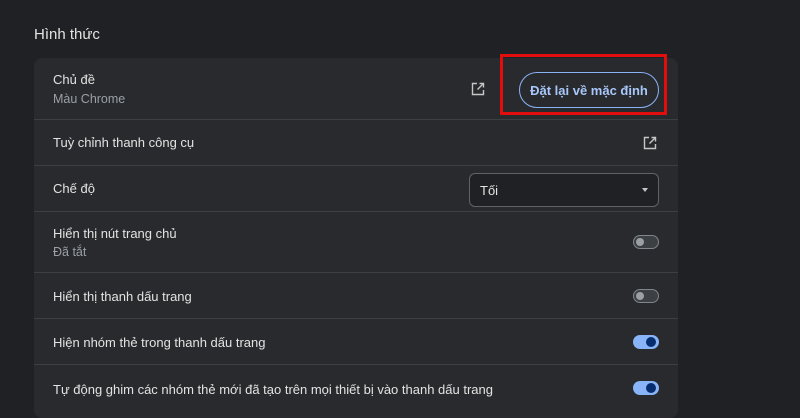 This screenshot has width=800, height=418. Describe the element at coordinates (124, 142) in the screenshot. I see `customize-toolbar-label: Tuỳ chỉnh thanh công cụ` at that location.